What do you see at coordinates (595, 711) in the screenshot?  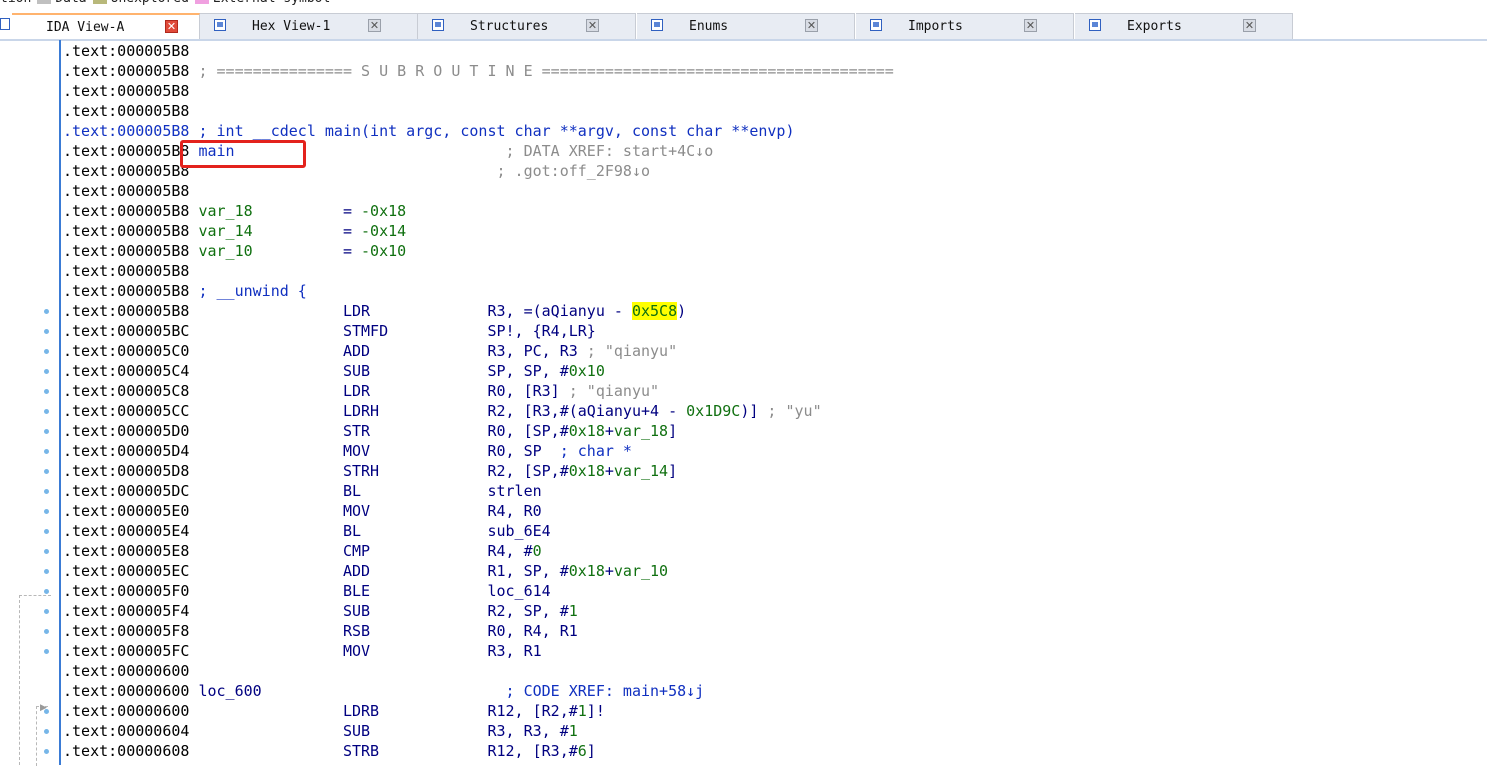 I see `code-token: ]!` at bounding box center [595, 711].